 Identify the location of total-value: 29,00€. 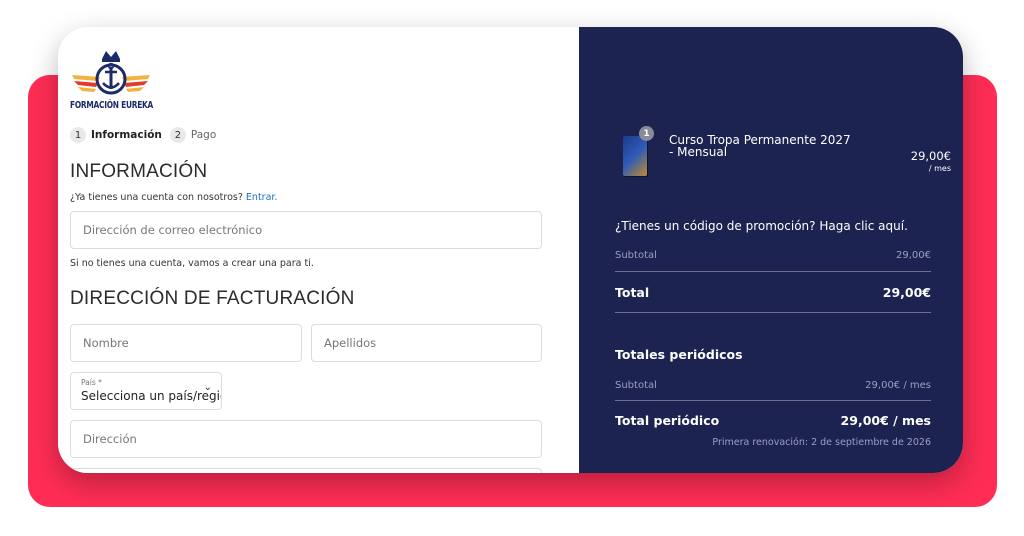
(906, 292).